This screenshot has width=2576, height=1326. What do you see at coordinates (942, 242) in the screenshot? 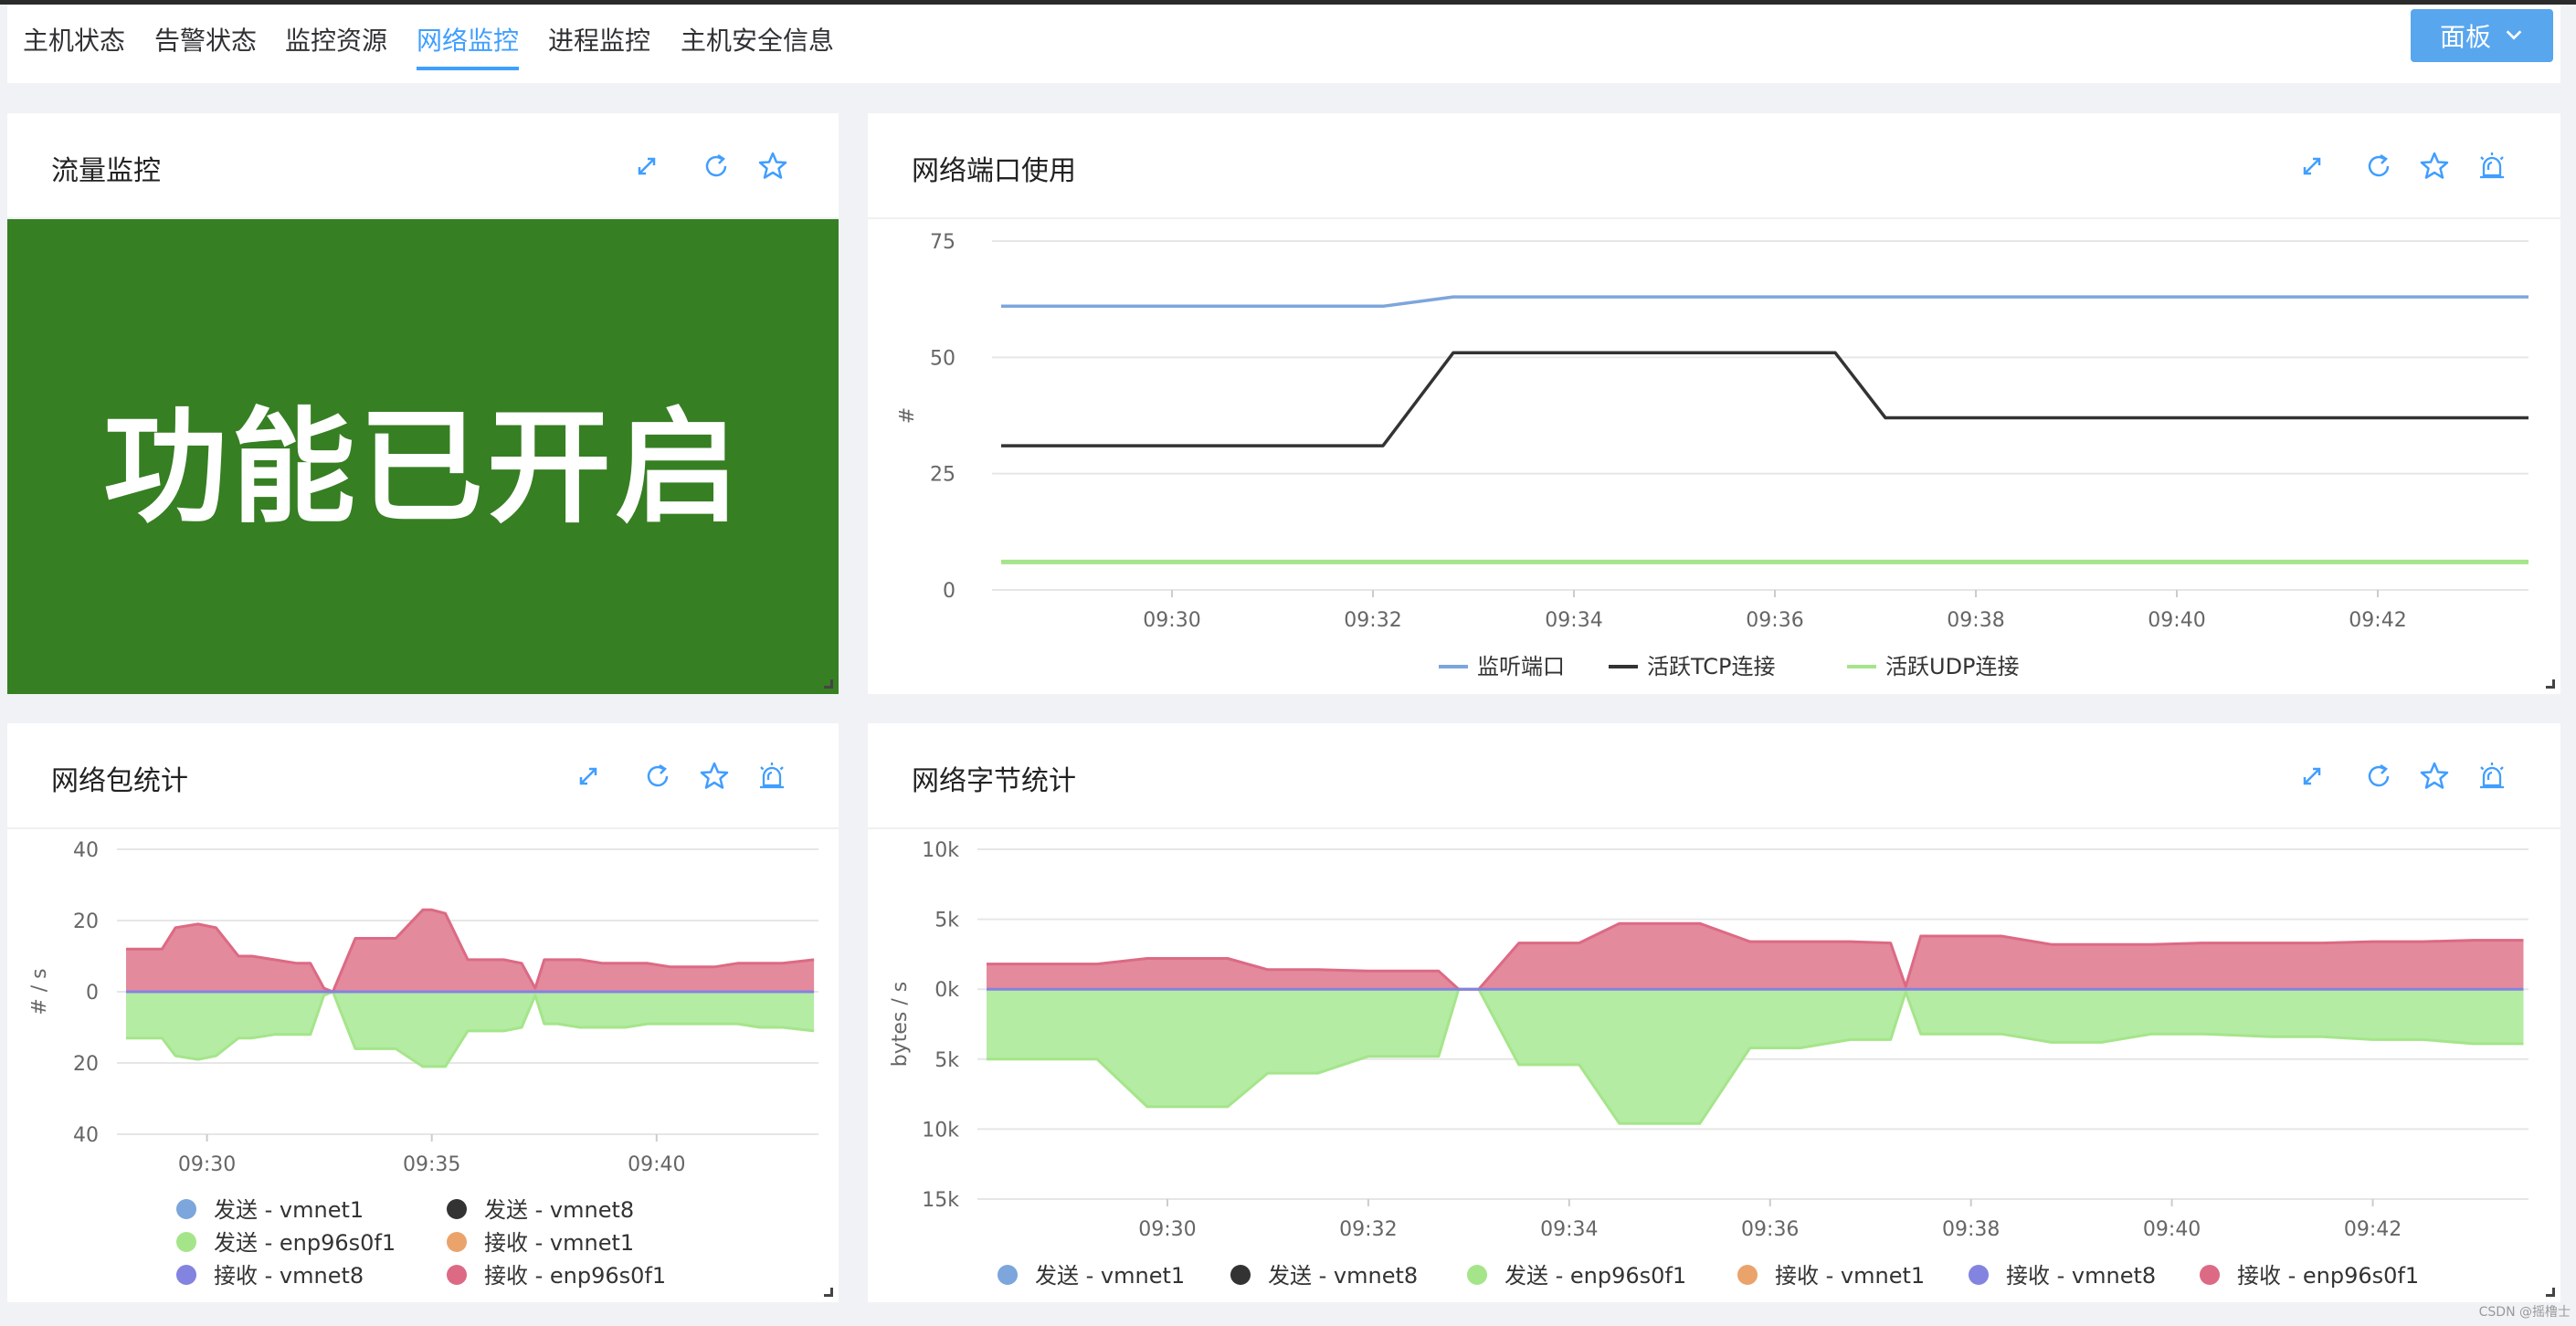
I see `y-tick-label: 75` at bounding box center [942, 242].